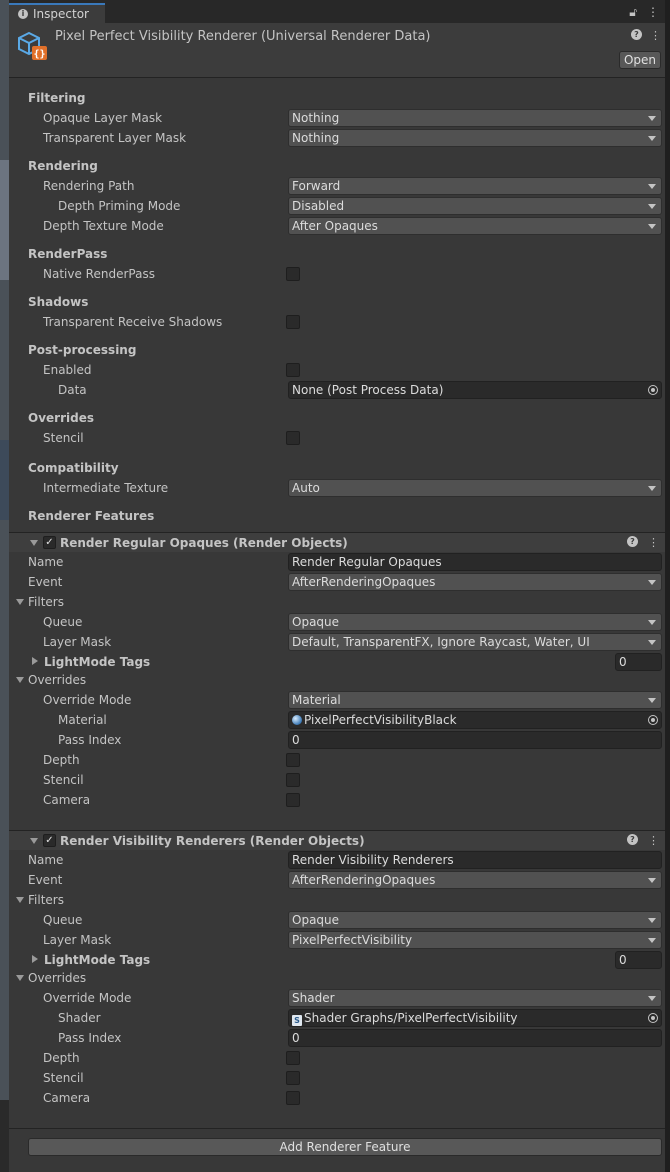  Describe the element at coordinates (475, 700) in the screenshot. I see `override-mode-dropdown: Material` at that location.